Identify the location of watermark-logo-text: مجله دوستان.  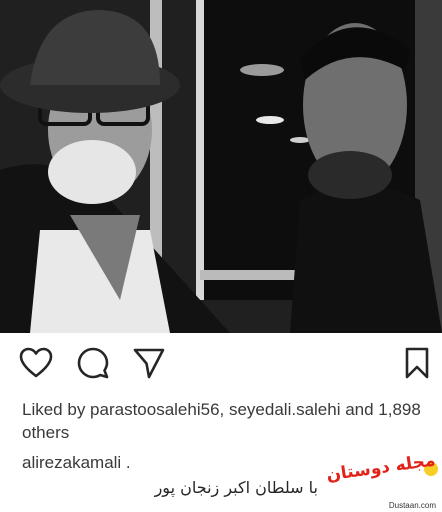
(381, 468).